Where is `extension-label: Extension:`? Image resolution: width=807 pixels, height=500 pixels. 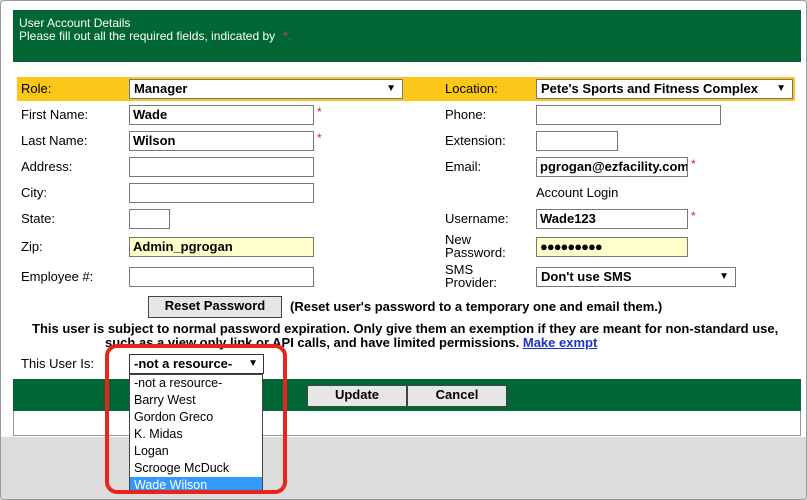
extension-label: Extension: is located at coordinates (475, 140).